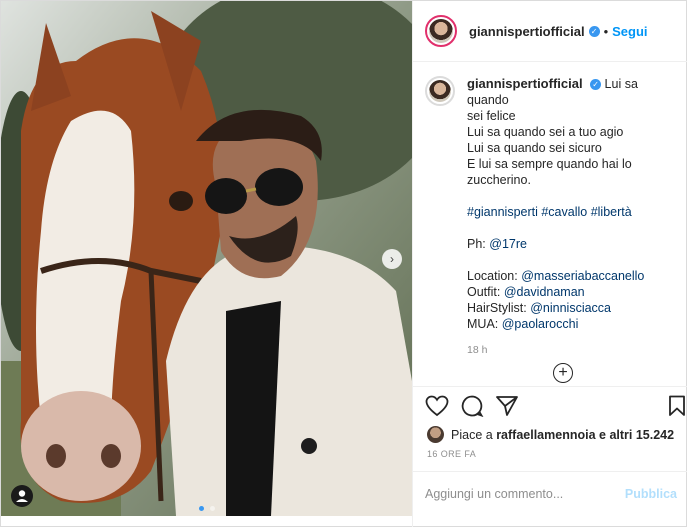  Describe the element at coordinates (525, 83) in the screenshot. I see `caption-username: giannispertiofficial` at that location.